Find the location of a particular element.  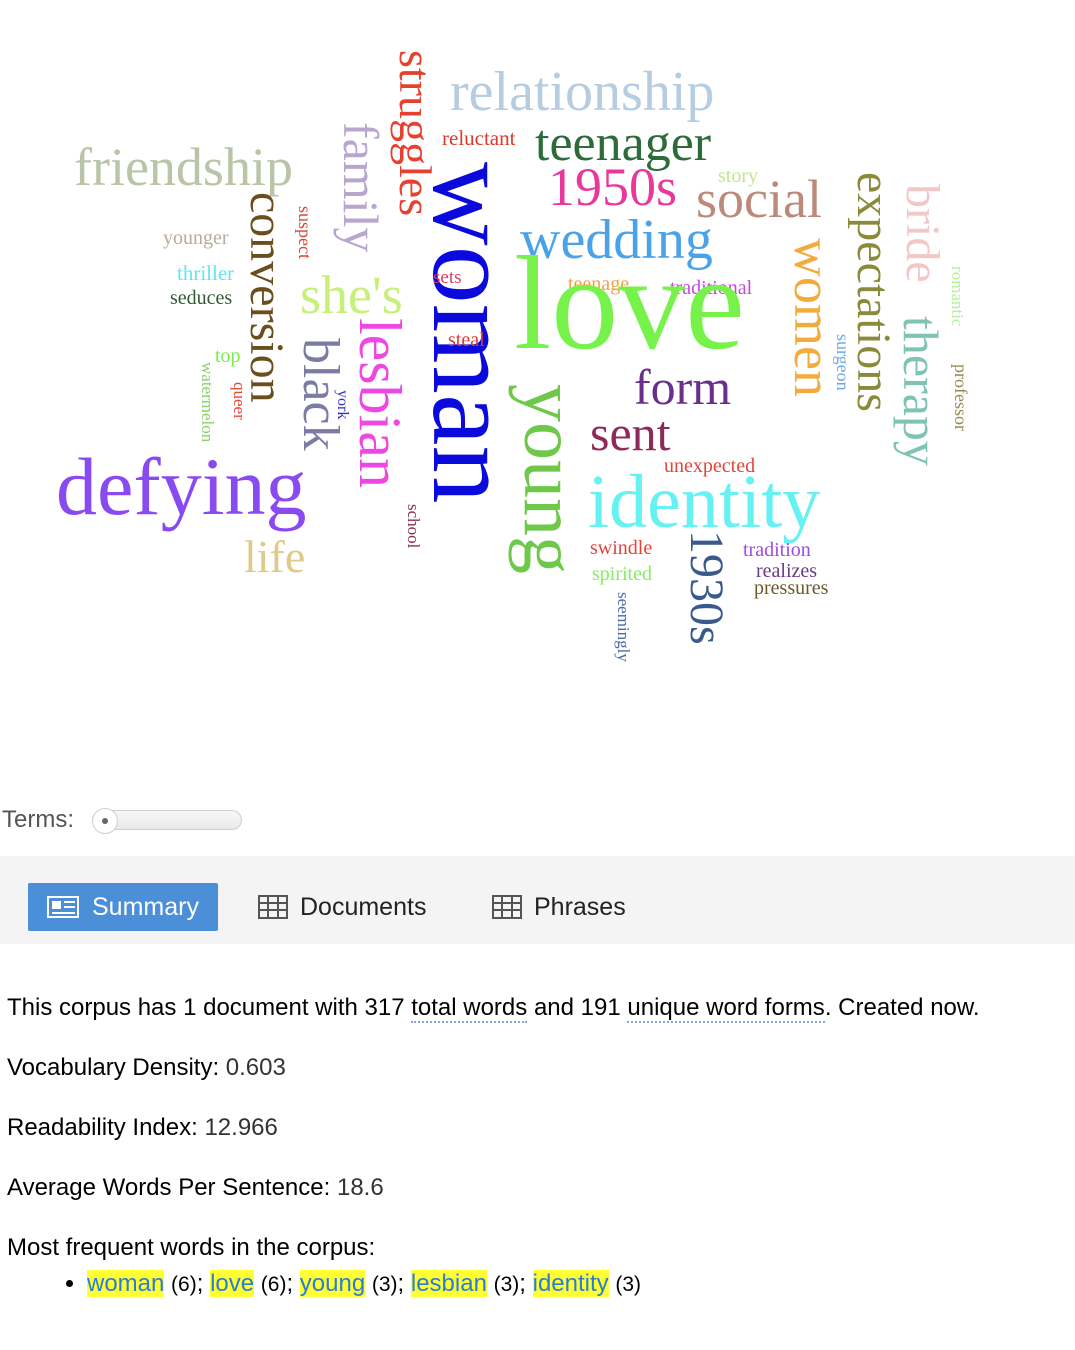

cloud-word: steal is located at coordinates (466, 340).